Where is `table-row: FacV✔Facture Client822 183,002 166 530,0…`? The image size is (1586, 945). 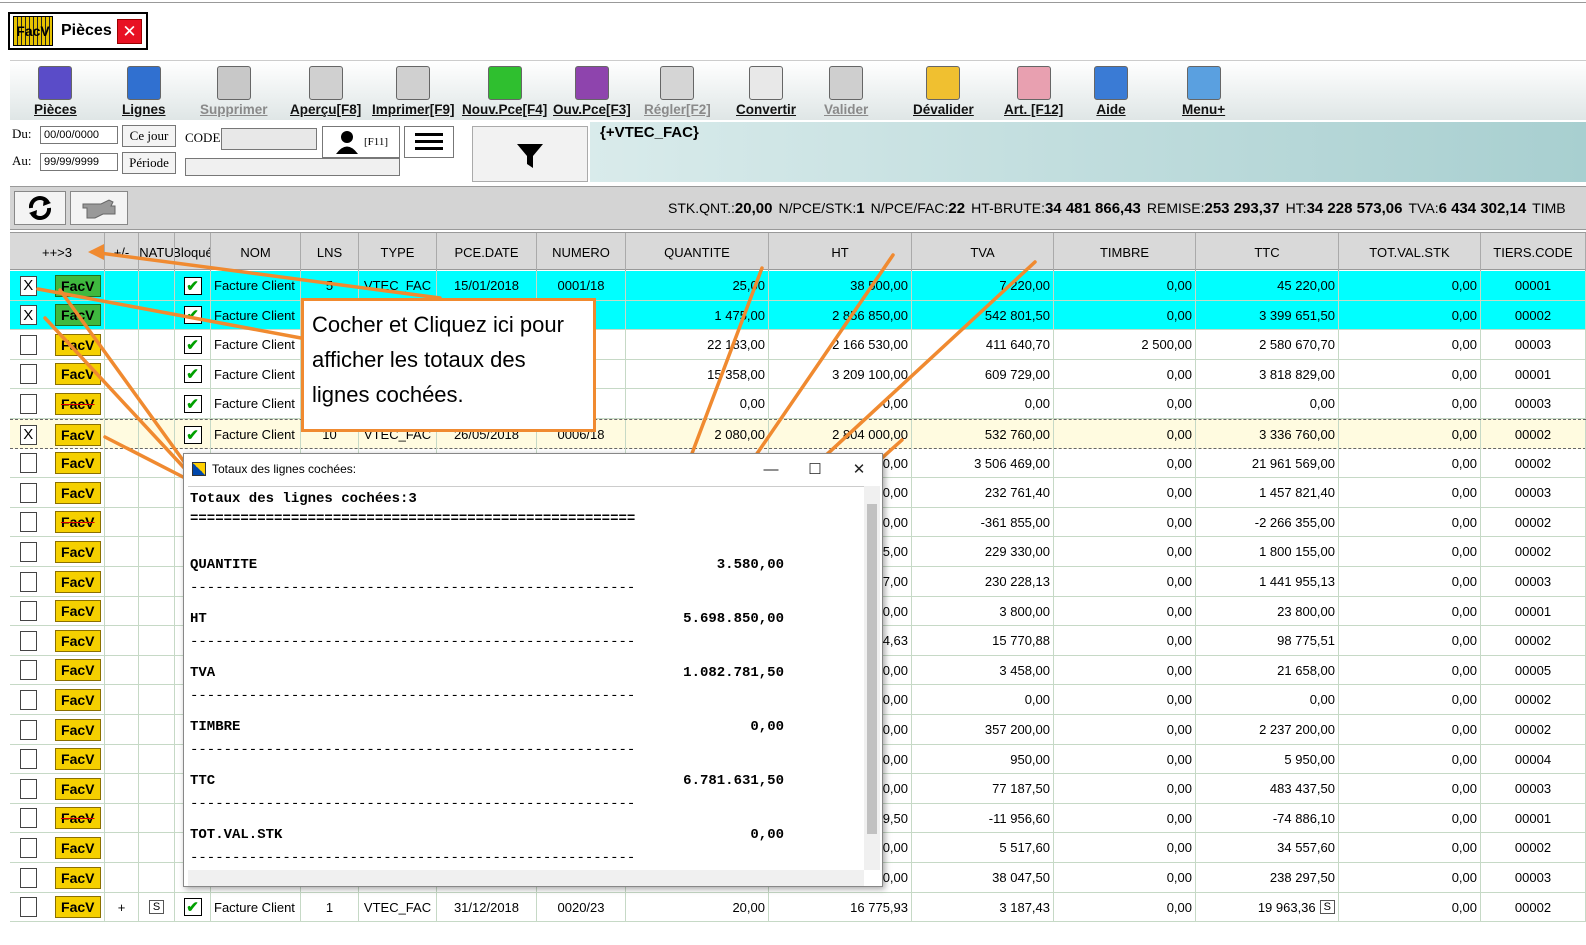
table-row: FacV✔Facture Client822 183,002 166 530,0… is located at coordinates (798, 345).